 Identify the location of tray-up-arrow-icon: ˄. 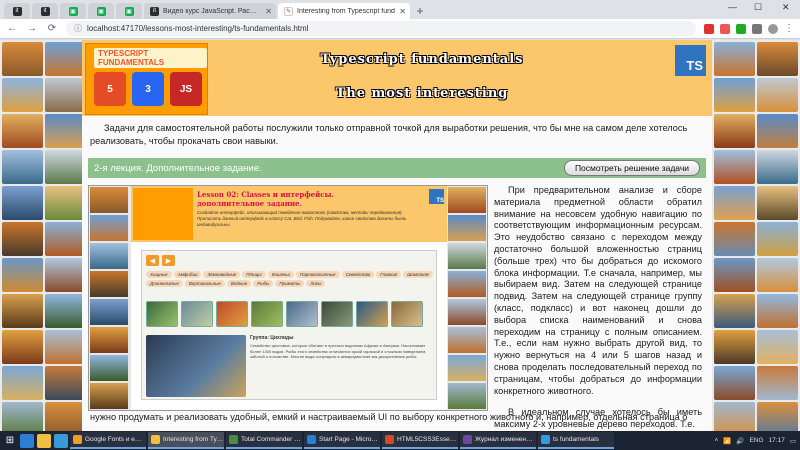
(716, 440).